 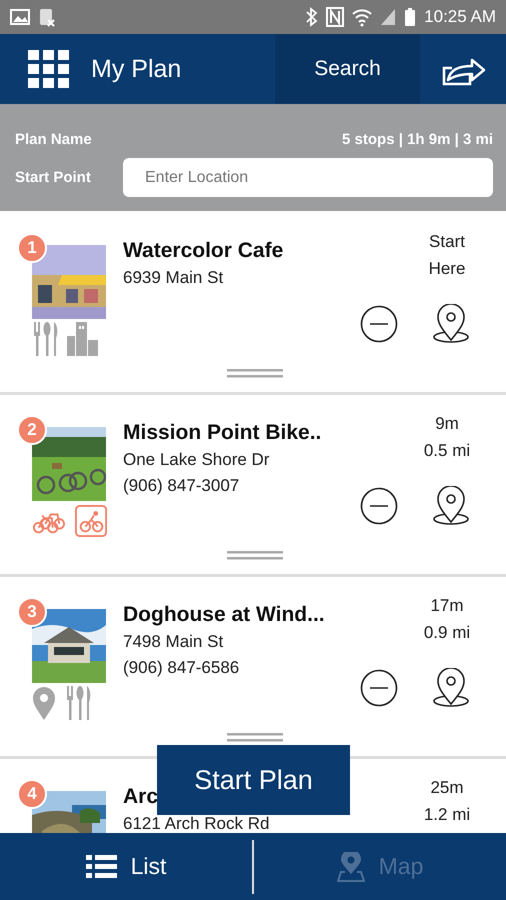 What do you see at coordinates (173, 278) in the screenshot?
I see `stop-detail: 6939 Main St` at bounding box center [173, 278].